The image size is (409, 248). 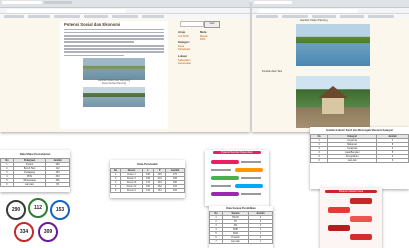 What do you see at coordinates (114, 69) in the screenshot?
I see `pond-photo` at bounding box center [114, 69].